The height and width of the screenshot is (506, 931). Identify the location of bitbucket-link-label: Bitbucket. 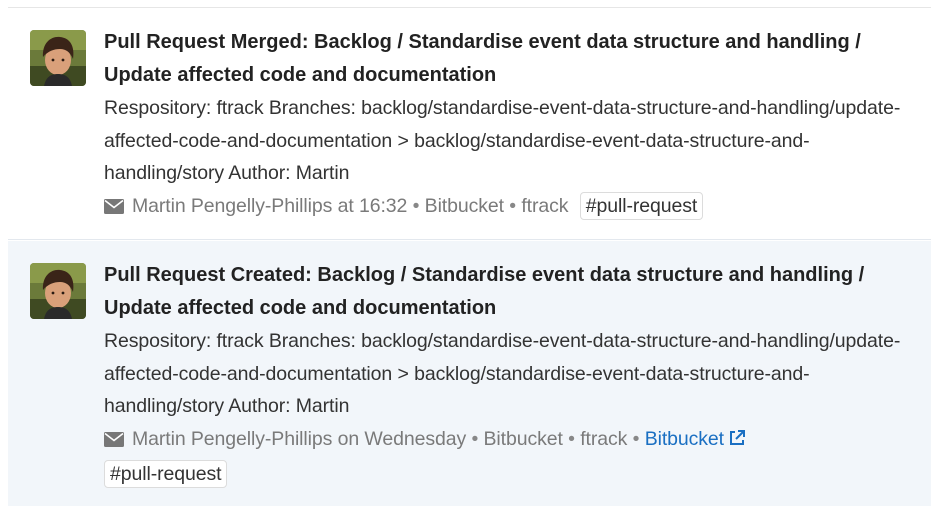
(684, 438).